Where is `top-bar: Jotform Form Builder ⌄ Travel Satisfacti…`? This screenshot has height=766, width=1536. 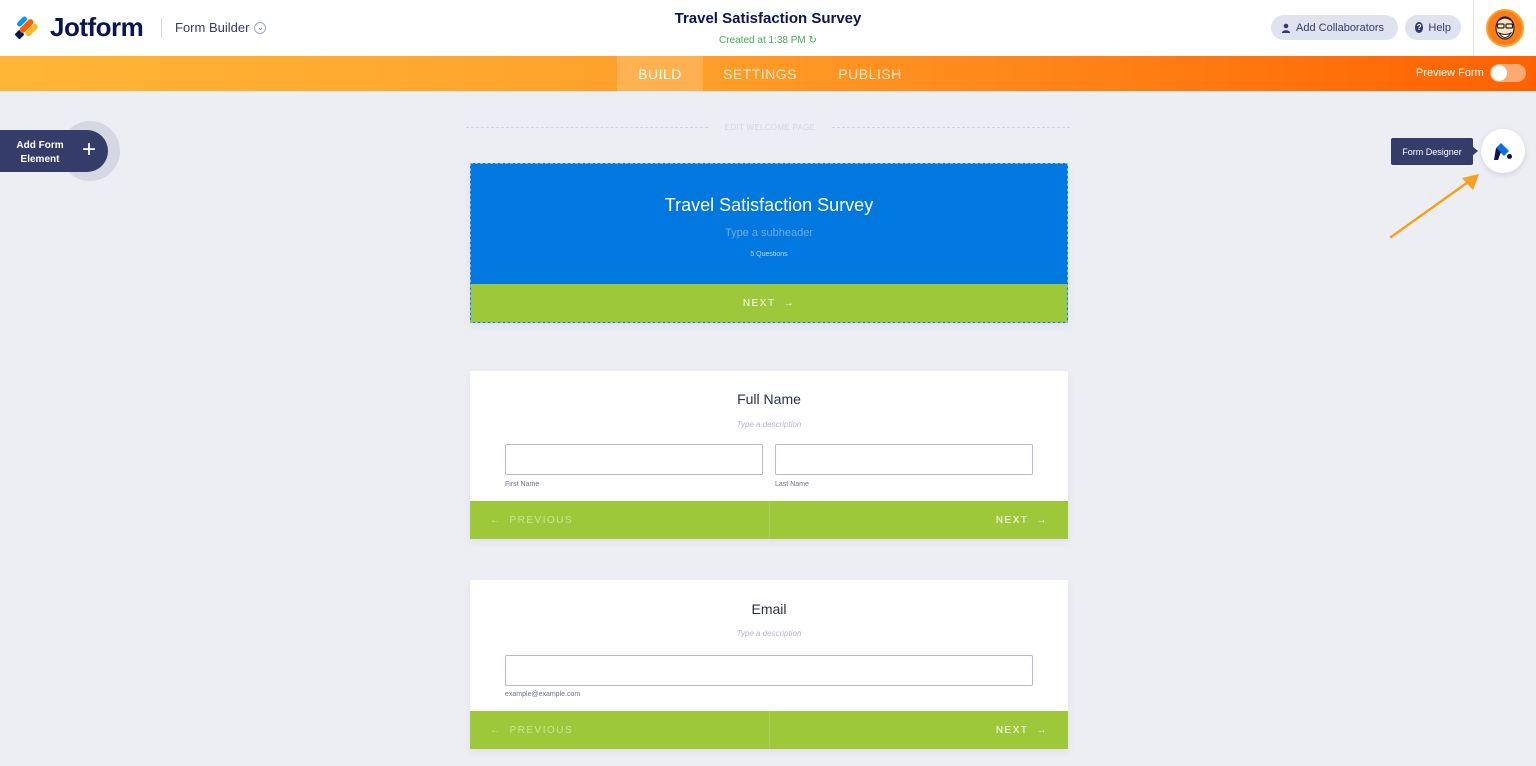
top-bar: Jotform Form Builder ⌄ Travel Satisfacti… is located at coordinates (768, 28).